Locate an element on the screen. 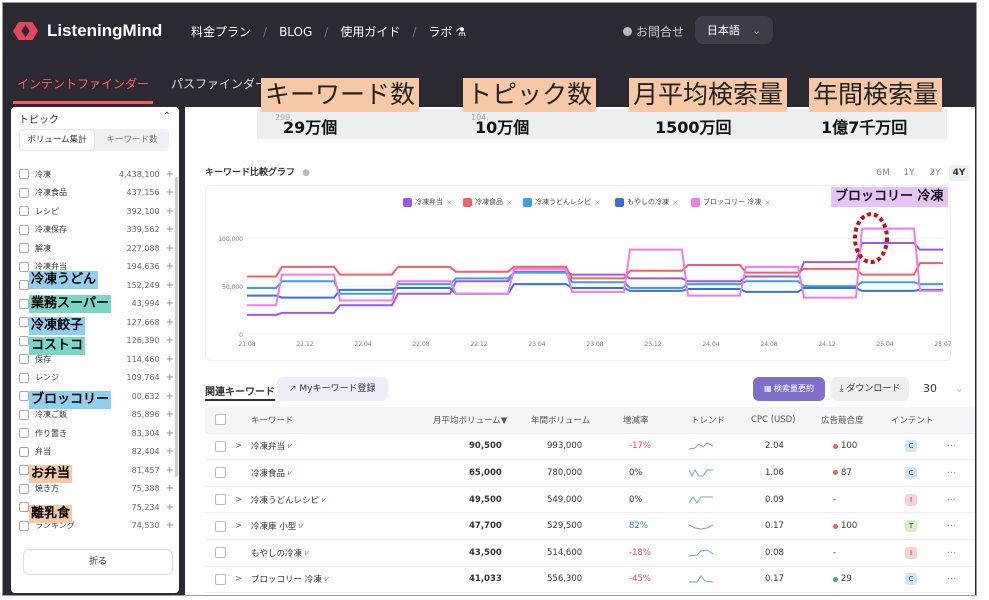  chevron-up-icon: ⌃ is located at coordinates (167, 118).